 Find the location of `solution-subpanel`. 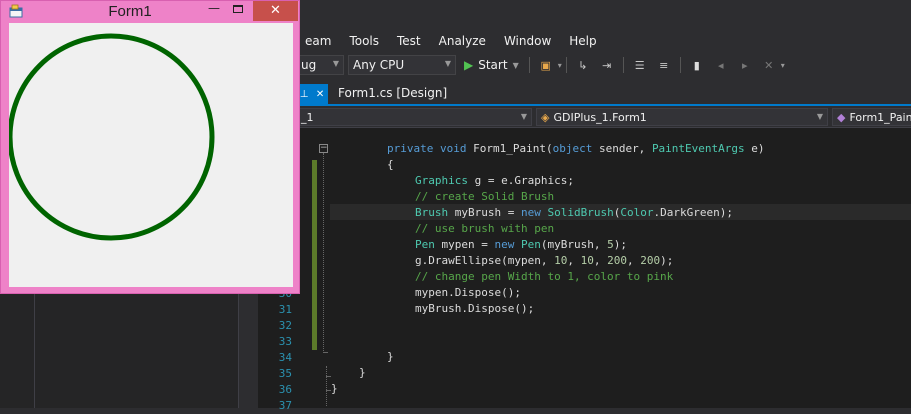

solution-subpanel is located at coordinates (136, 350).